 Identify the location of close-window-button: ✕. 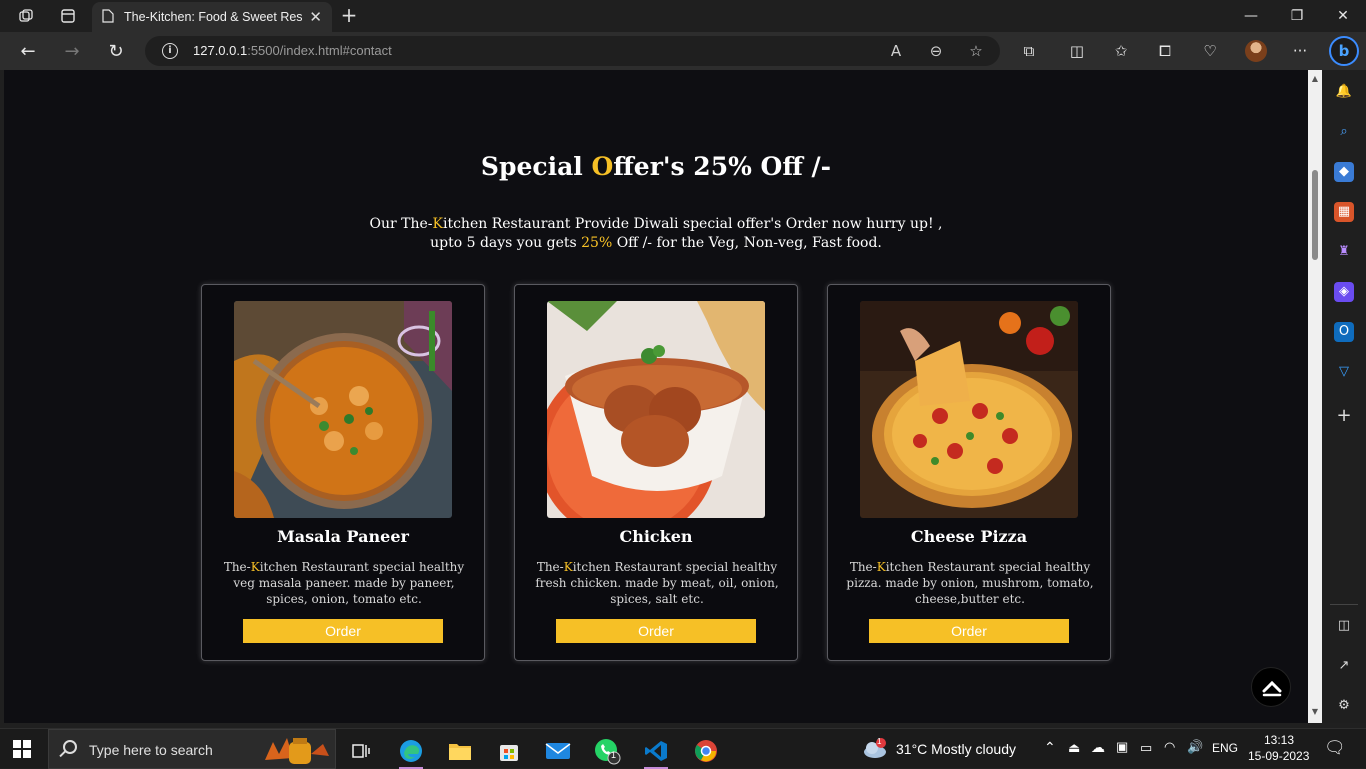
(1343, 16).